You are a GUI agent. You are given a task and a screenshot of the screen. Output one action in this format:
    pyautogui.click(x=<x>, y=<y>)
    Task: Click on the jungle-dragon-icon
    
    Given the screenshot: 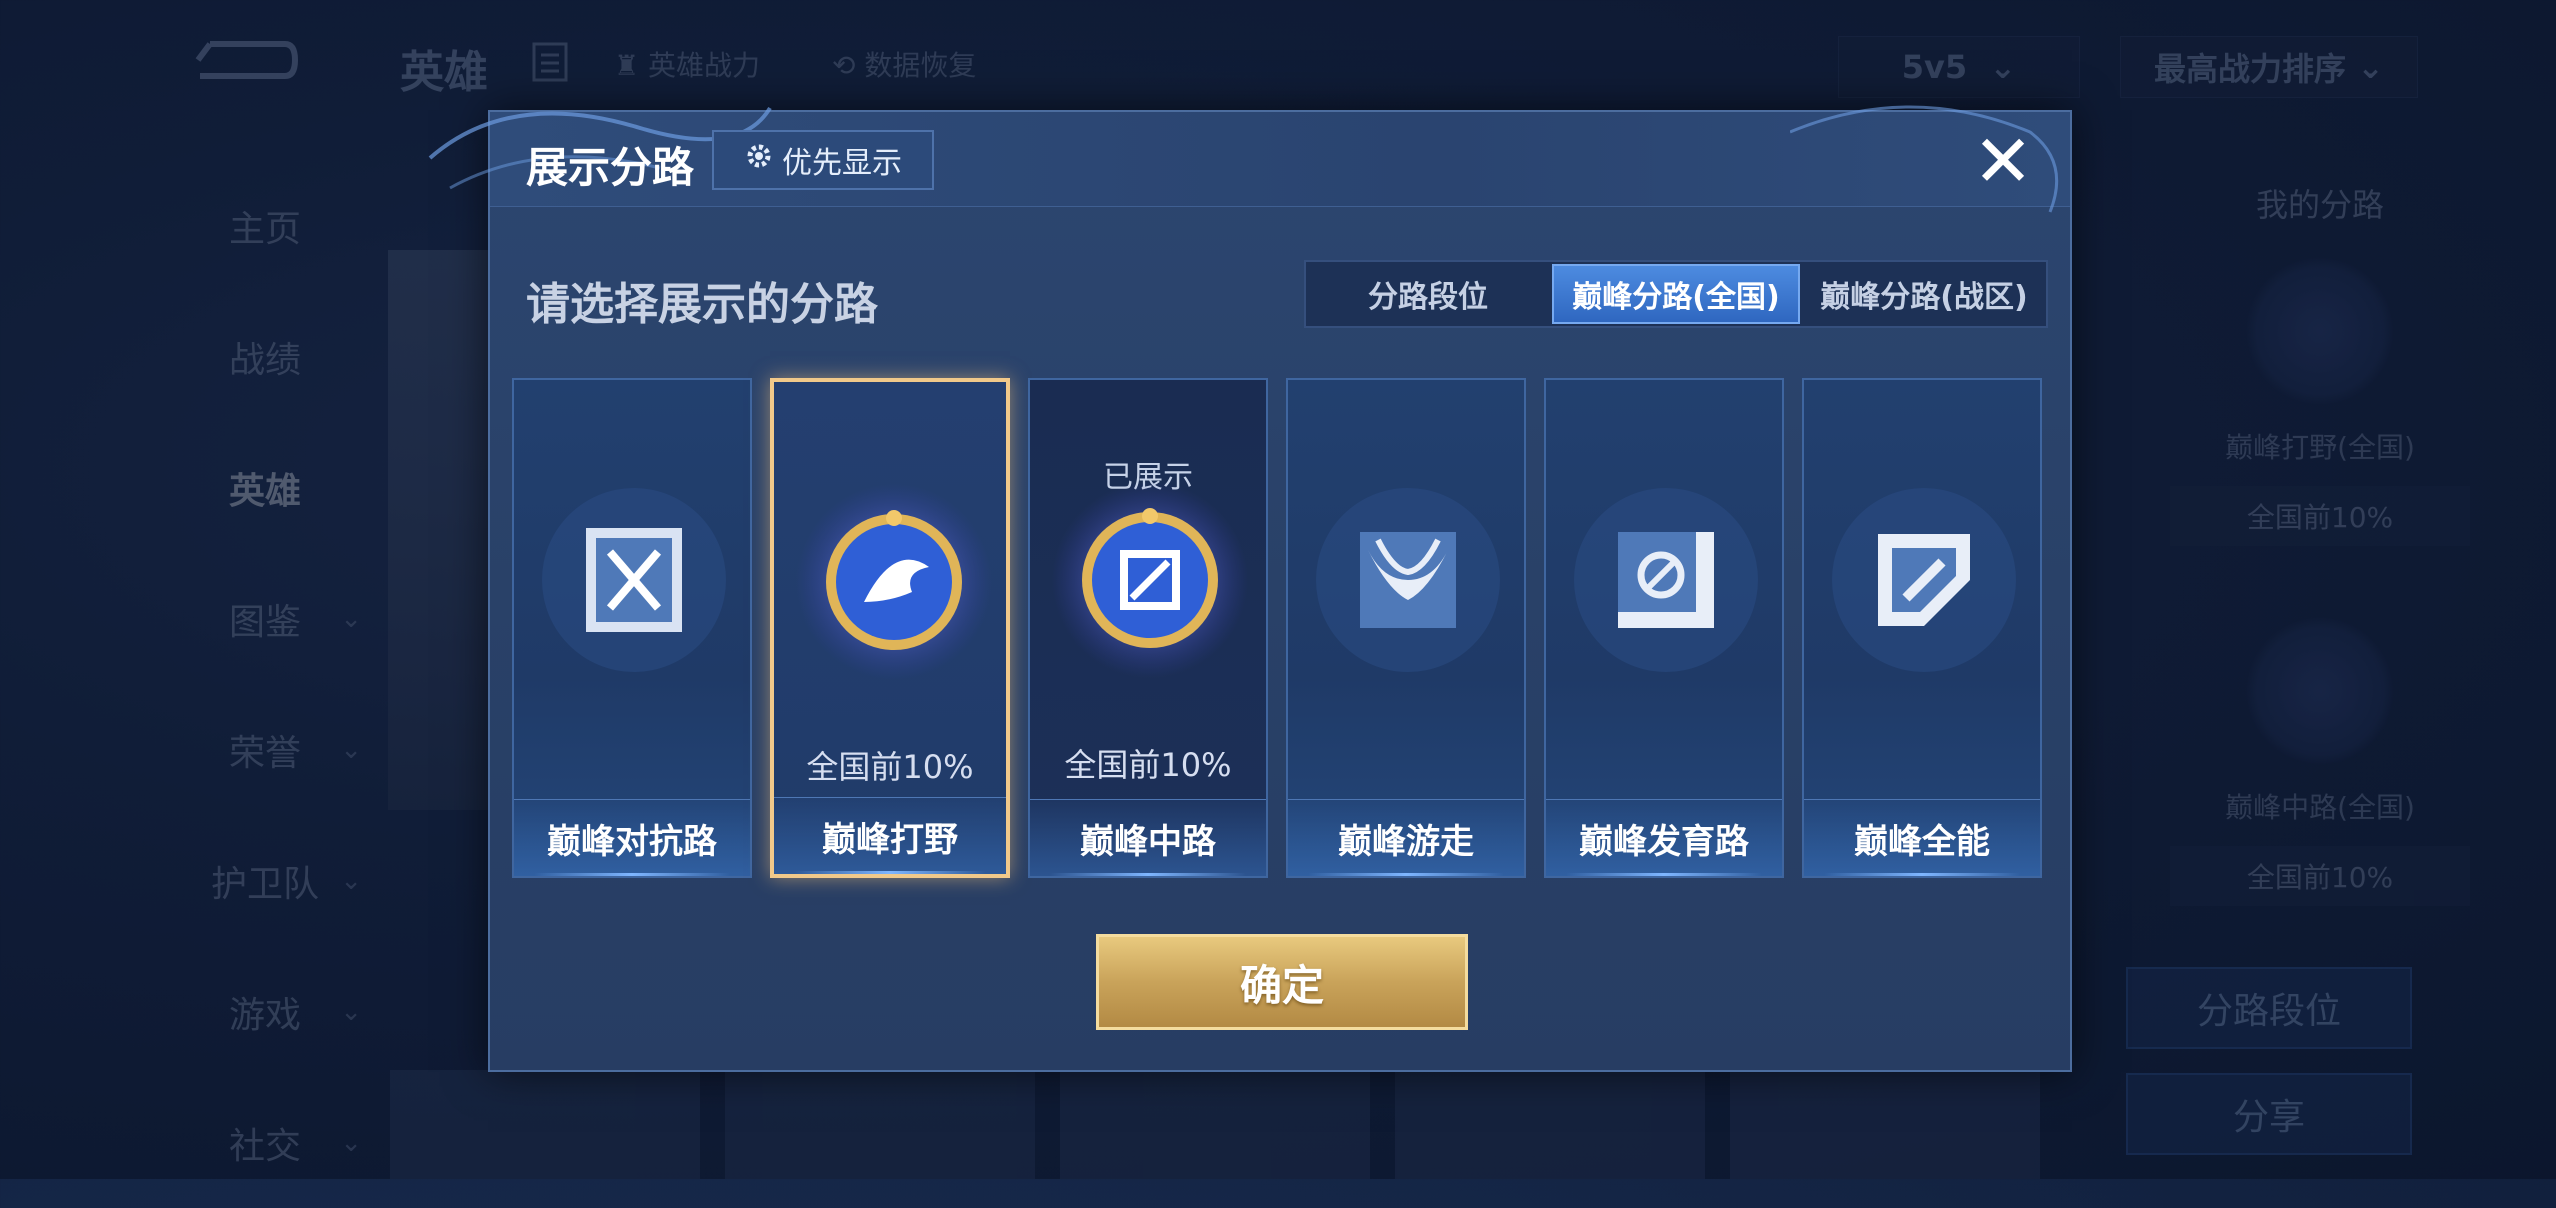 What is the action you would take?
    pyautogui.click(x=894, y=582)
    